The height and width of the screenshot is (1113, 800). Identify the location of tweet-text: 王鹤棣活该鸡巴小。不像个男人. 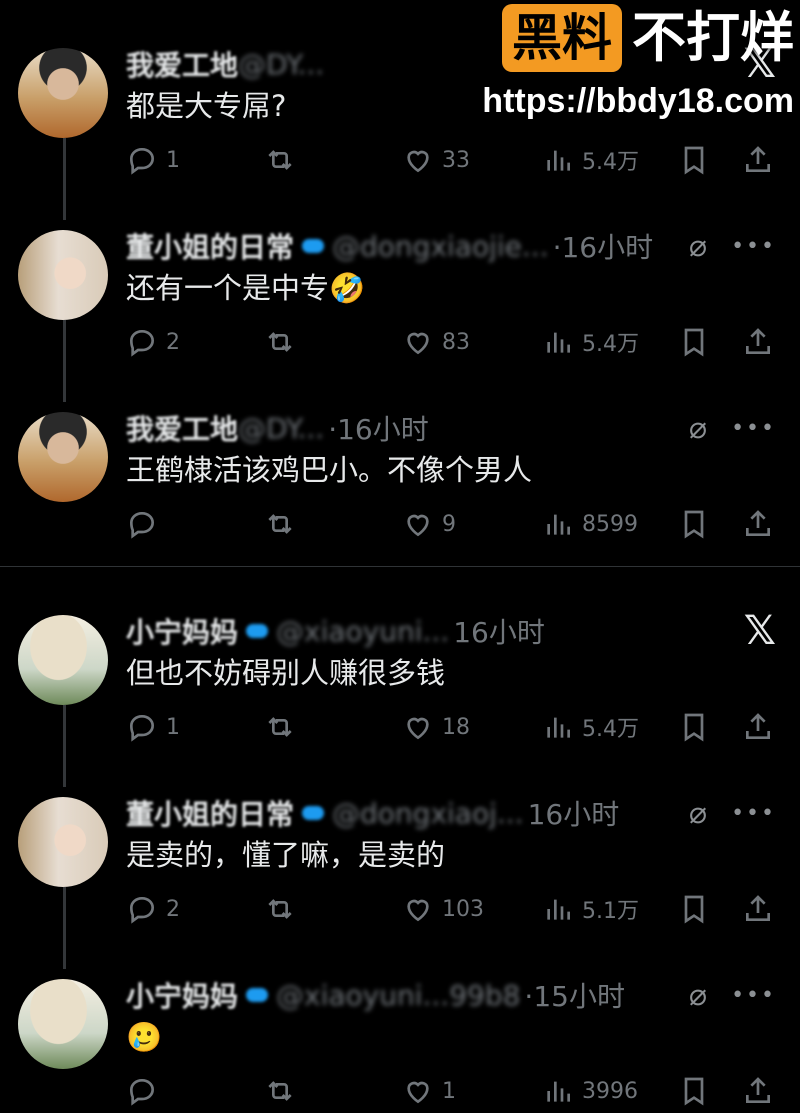
(329, 470).